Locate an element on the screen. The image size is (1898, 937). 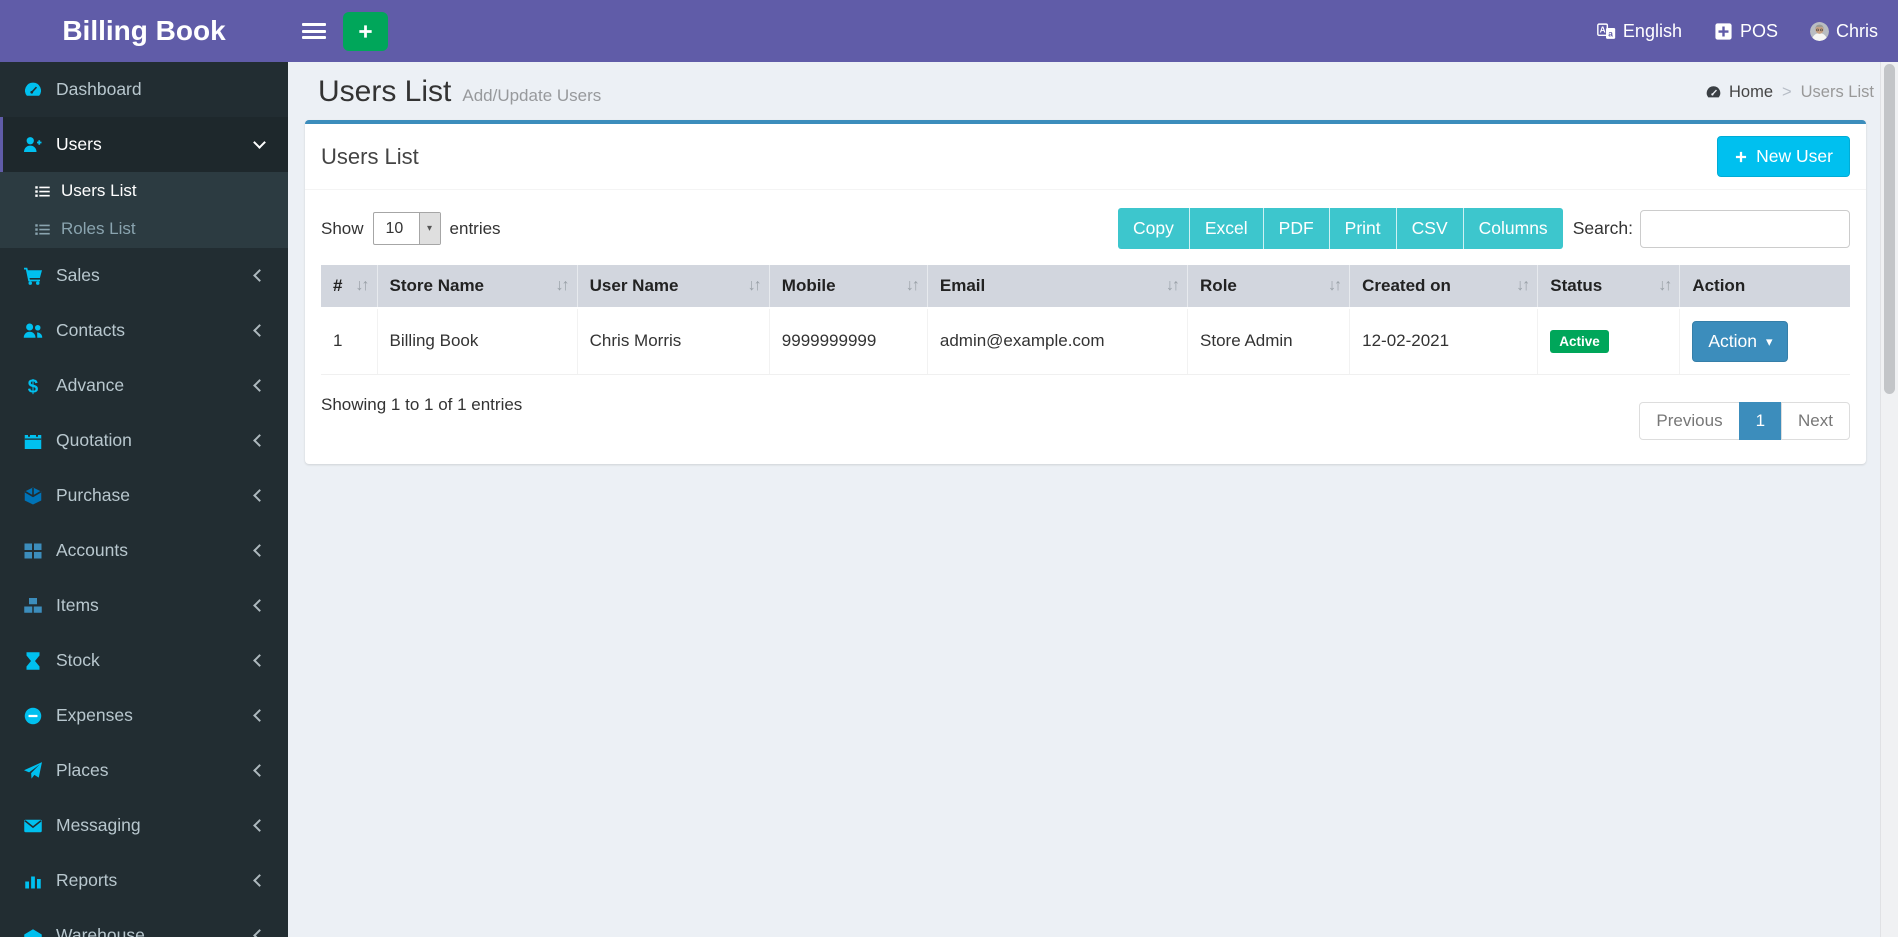
select-arrow-icon: ▾ is located at coordinates (429, 228).